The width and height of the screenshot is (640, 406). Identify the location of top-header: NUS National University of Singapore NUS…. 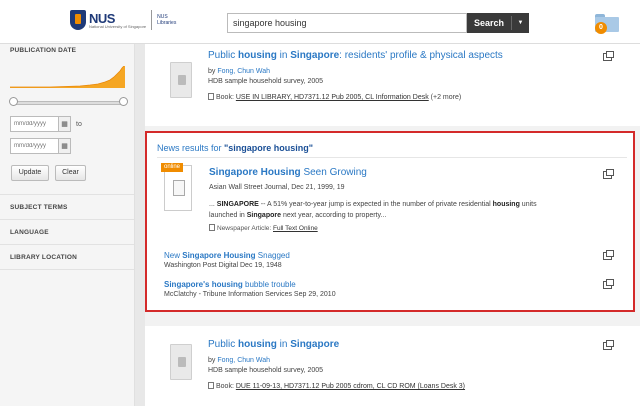
(320, 22).